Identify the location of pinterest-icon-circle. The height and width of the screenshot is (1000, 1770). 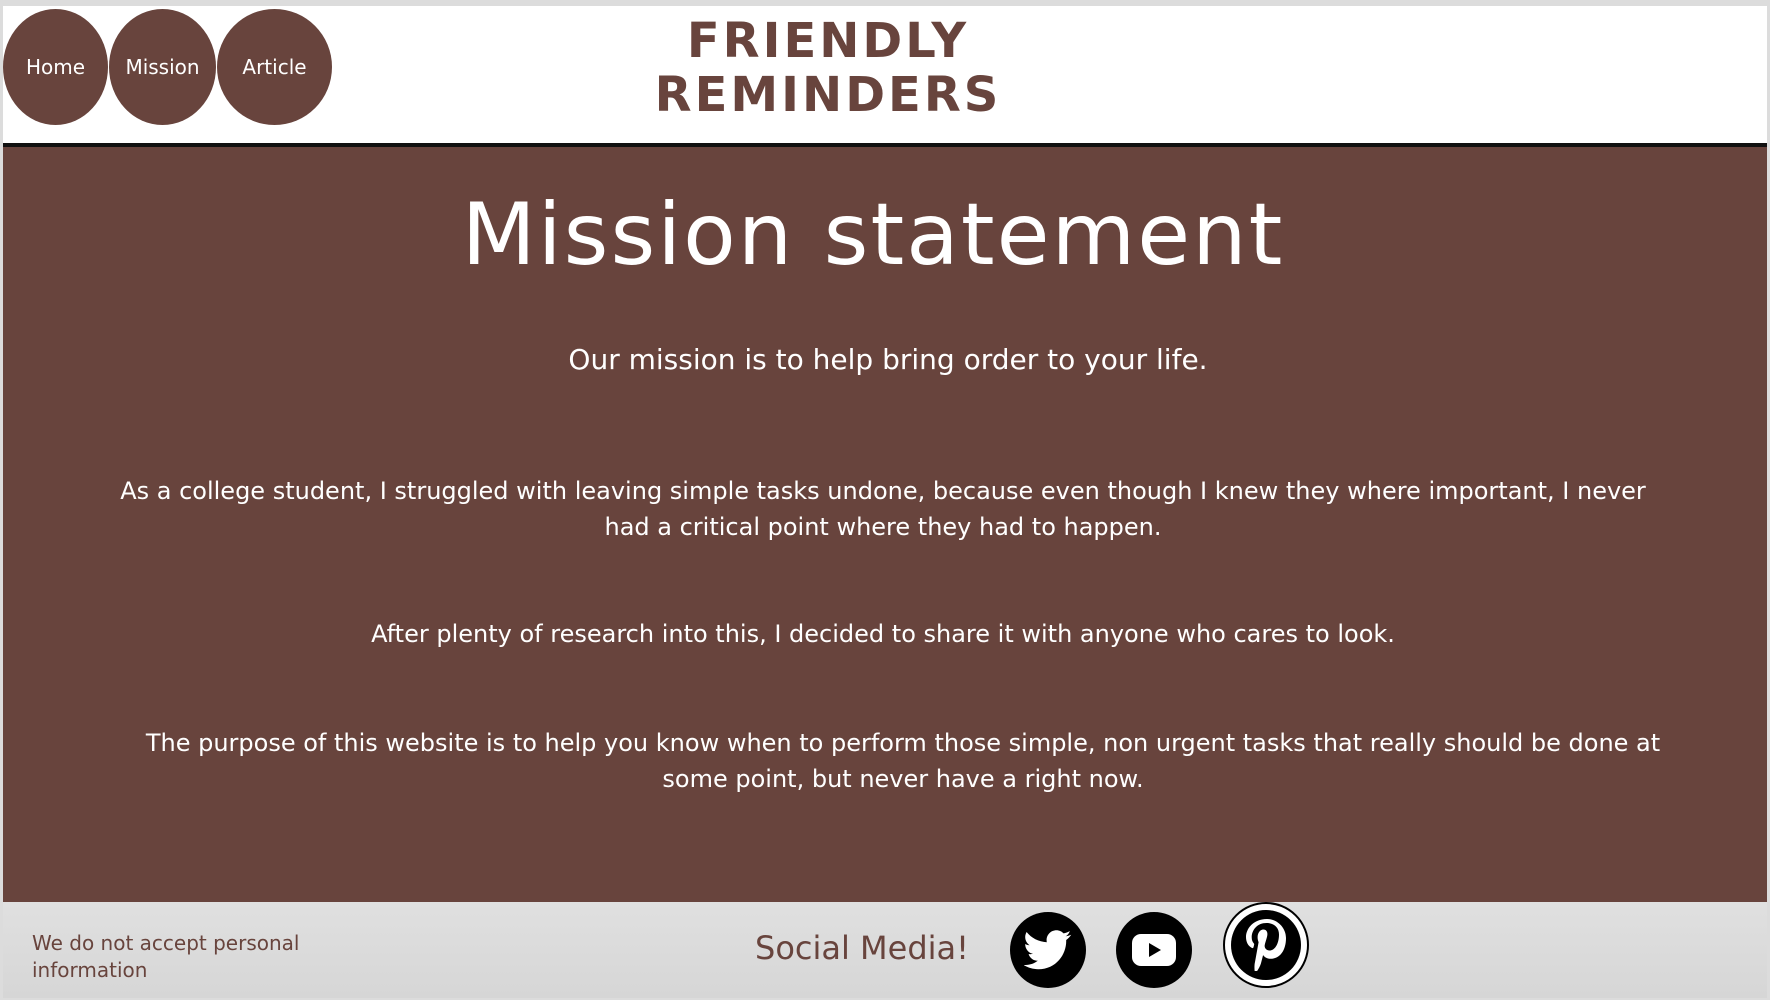
(1266, 945).